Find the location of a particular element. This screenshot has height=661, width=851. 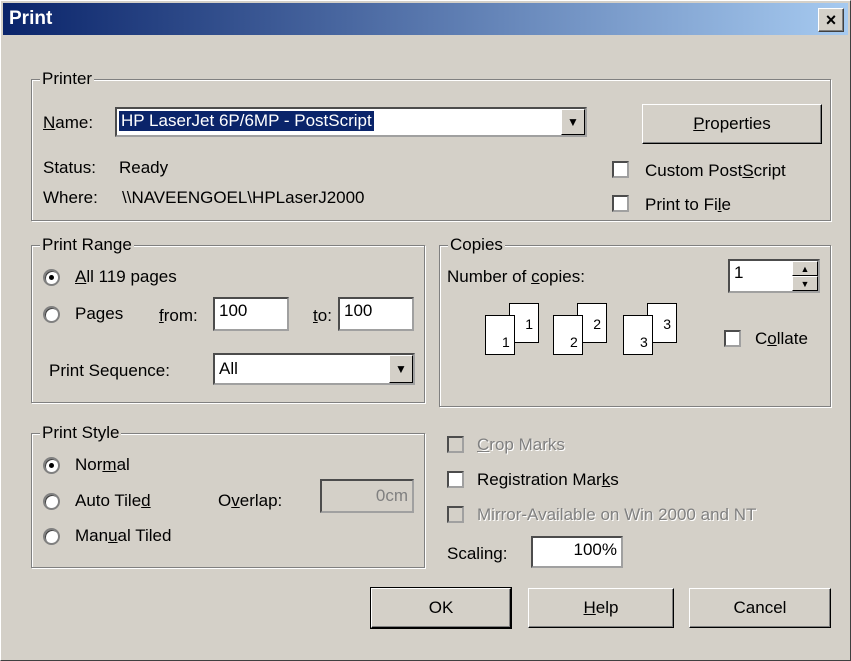

scaling-input: 100% is located at coordinates (577, 552).